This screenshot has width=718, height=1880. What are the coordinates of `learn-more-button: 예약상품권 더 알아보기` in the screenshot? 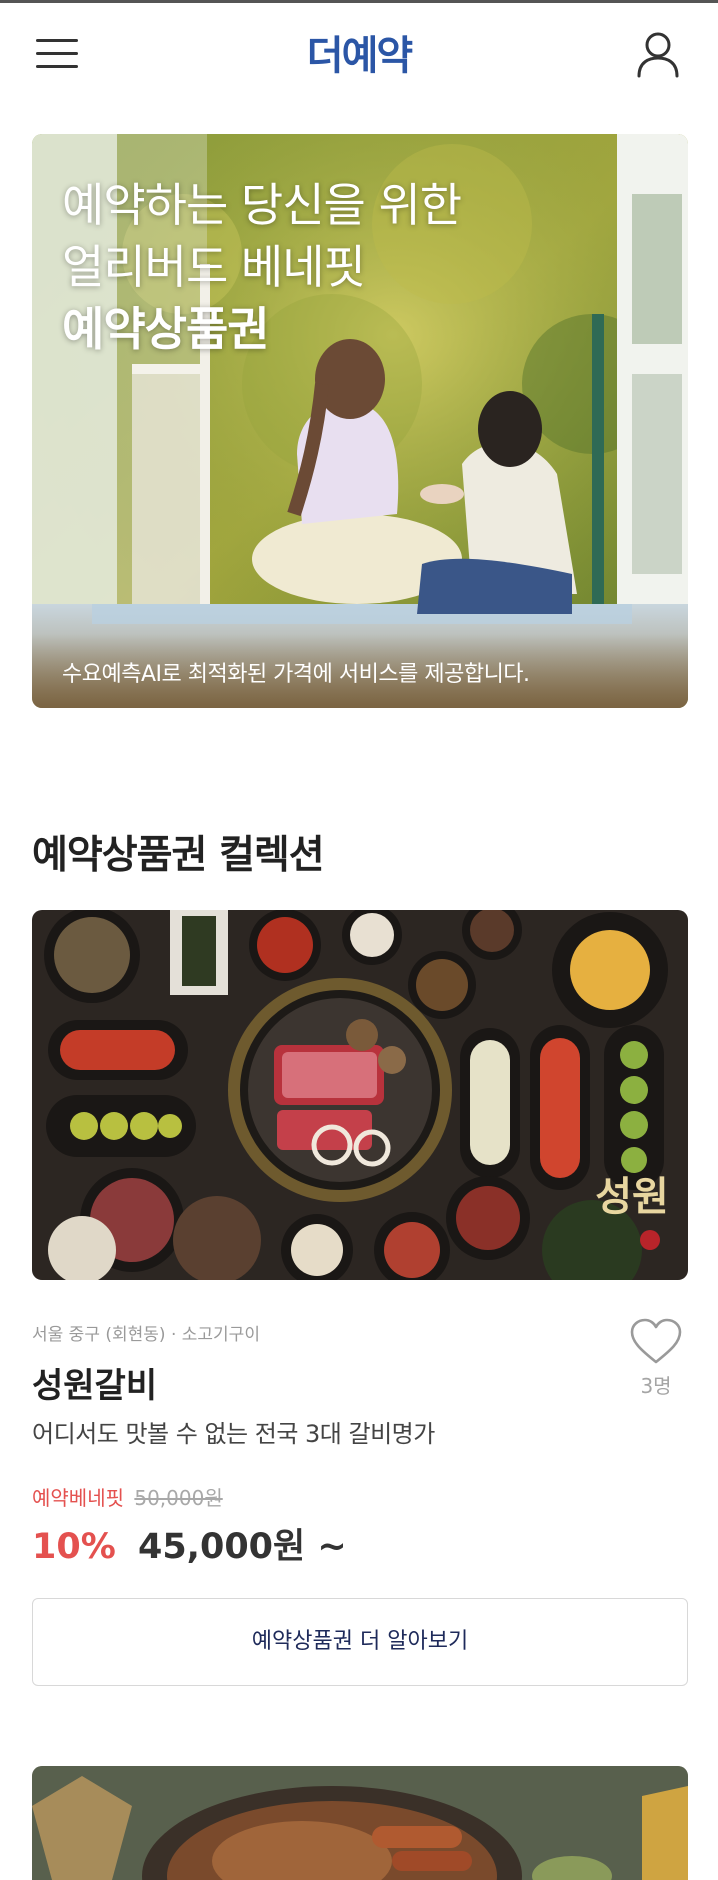 It's located at (360, 1642).